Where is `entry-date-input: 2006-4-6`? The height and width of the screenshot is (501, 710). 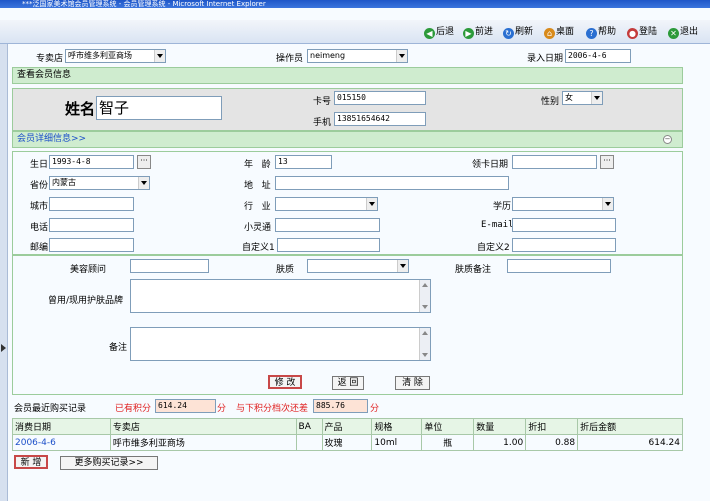
entry-date-input: 2006-4-6 is located at coordinates (598, 56).